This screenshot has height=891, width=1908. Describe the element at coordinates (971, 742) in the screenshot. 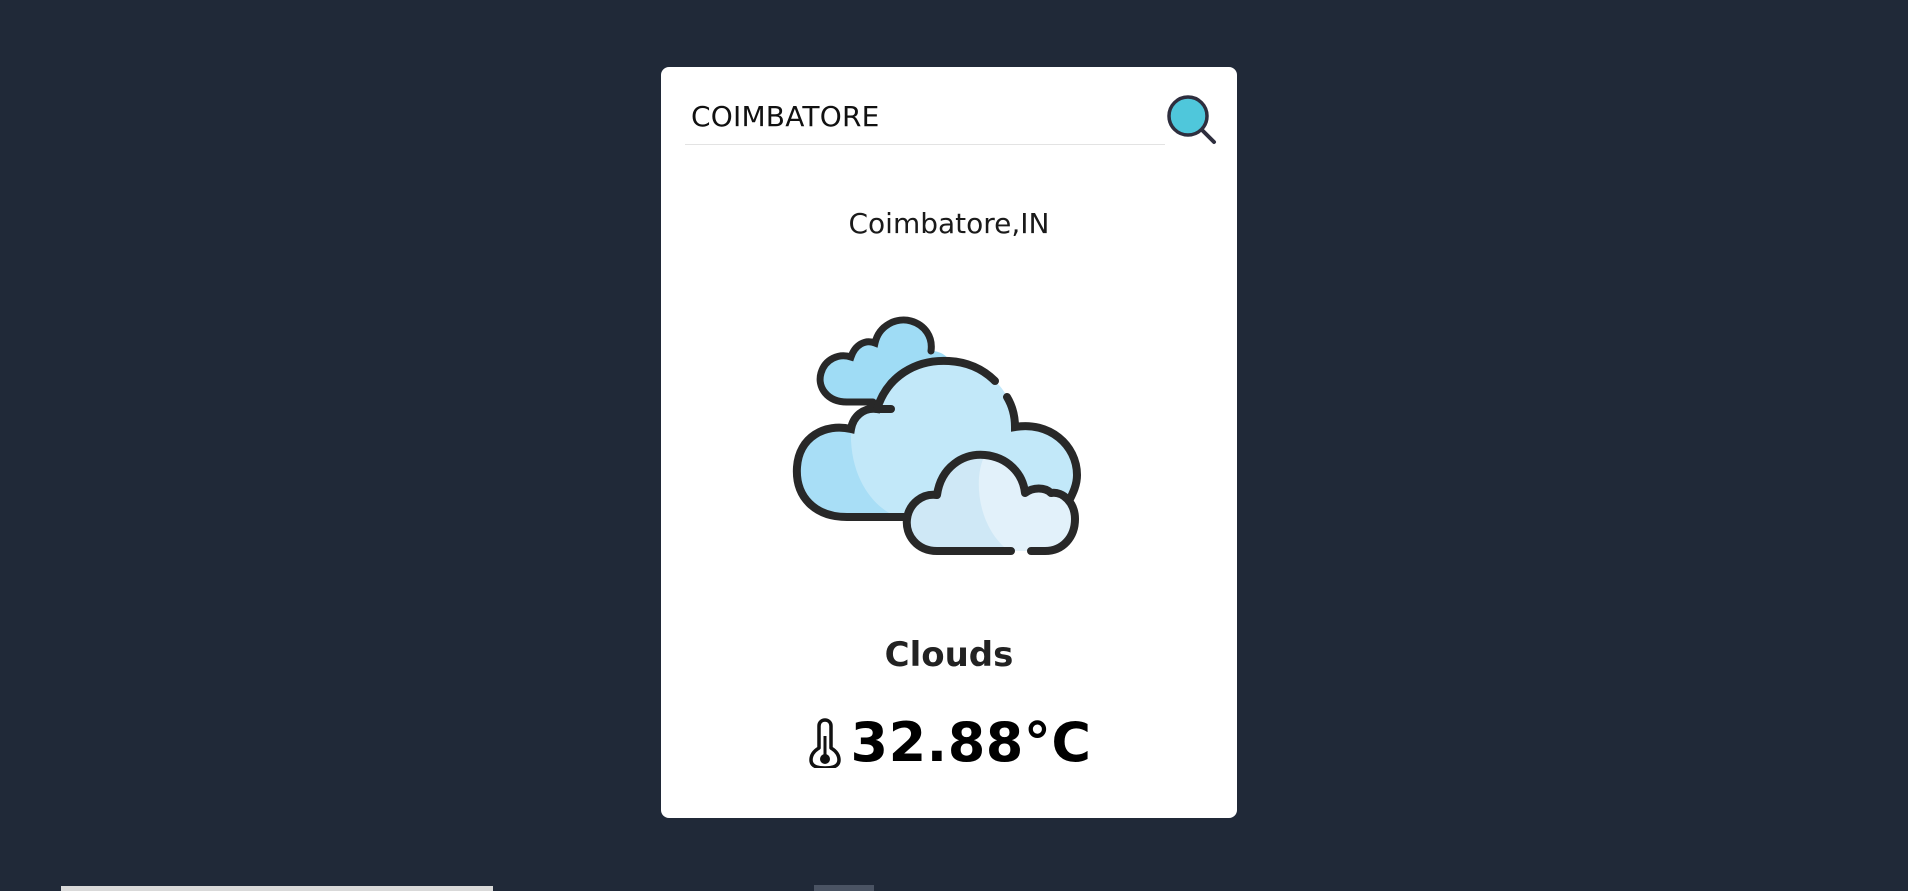

I see `temperature-value: 32.88°C` at that location.